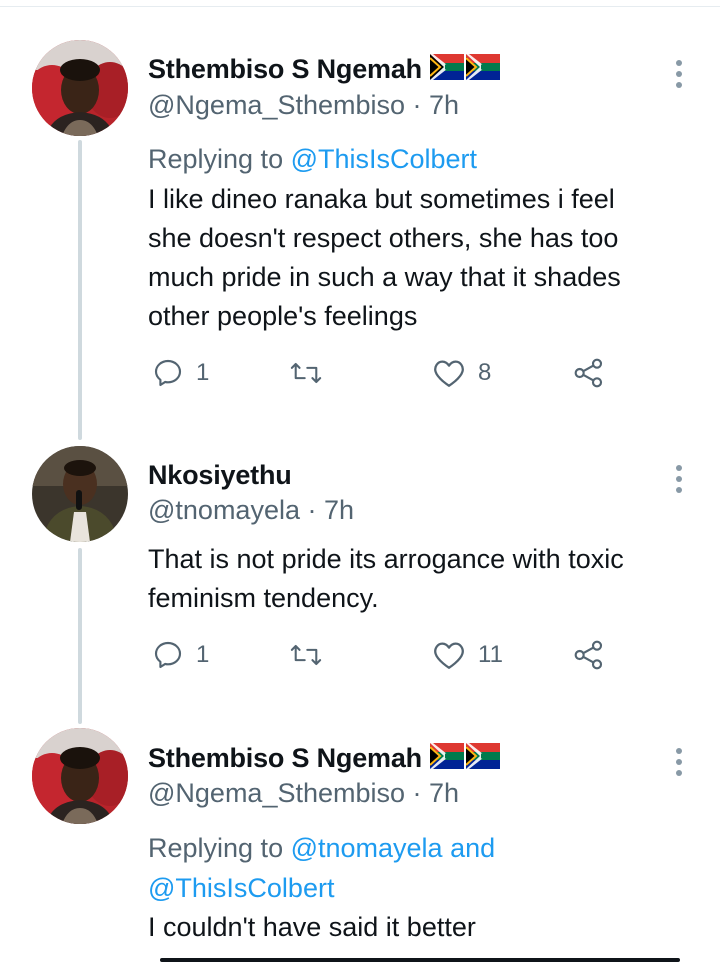 The image size is (720, 962). I want to click on tweet-text-line: other people's feelings, so click(283, 316).